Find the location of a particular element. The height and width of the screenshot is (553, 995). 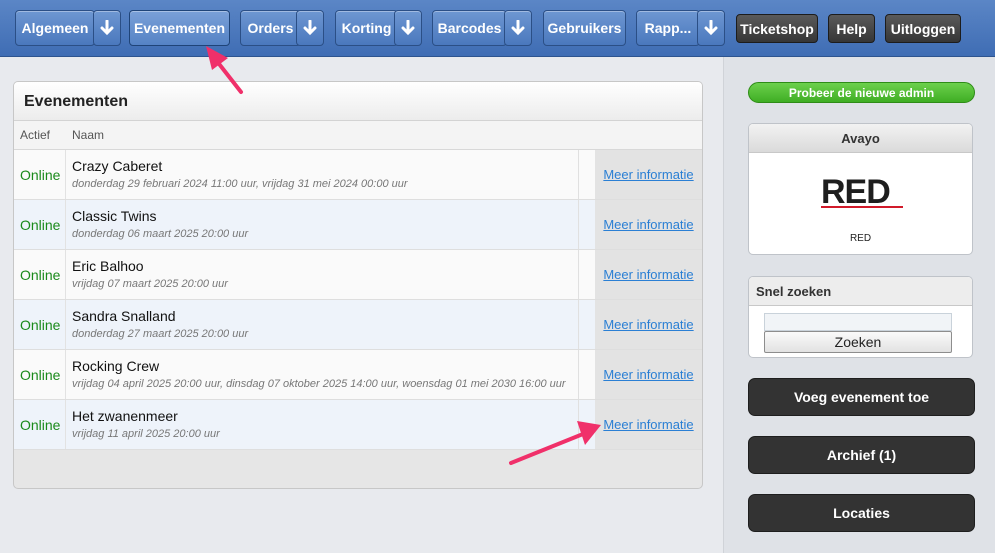

nav-barcodes: Barcodes is located at coordinates (469, 28).